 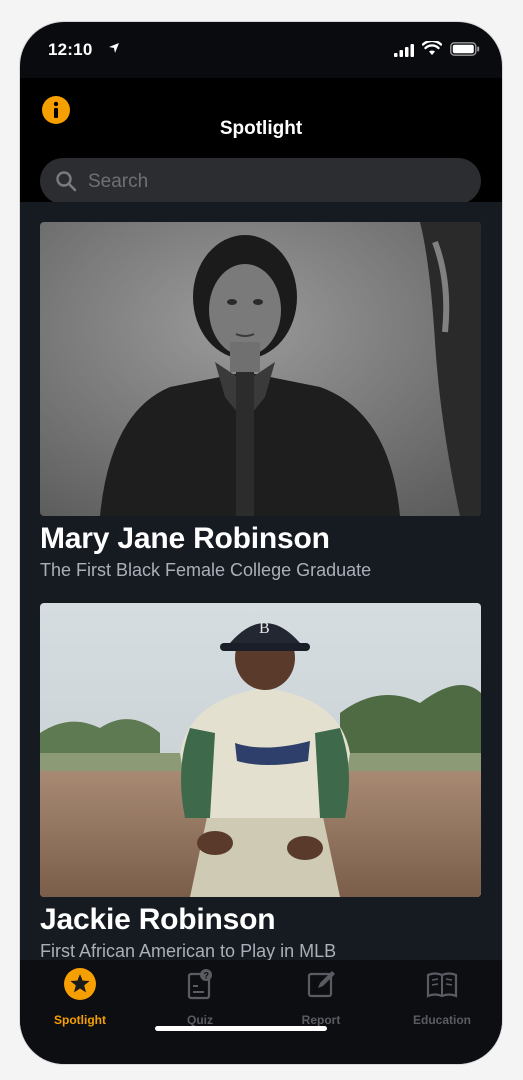 I want to click on search-input, so click(x=278, y=182).